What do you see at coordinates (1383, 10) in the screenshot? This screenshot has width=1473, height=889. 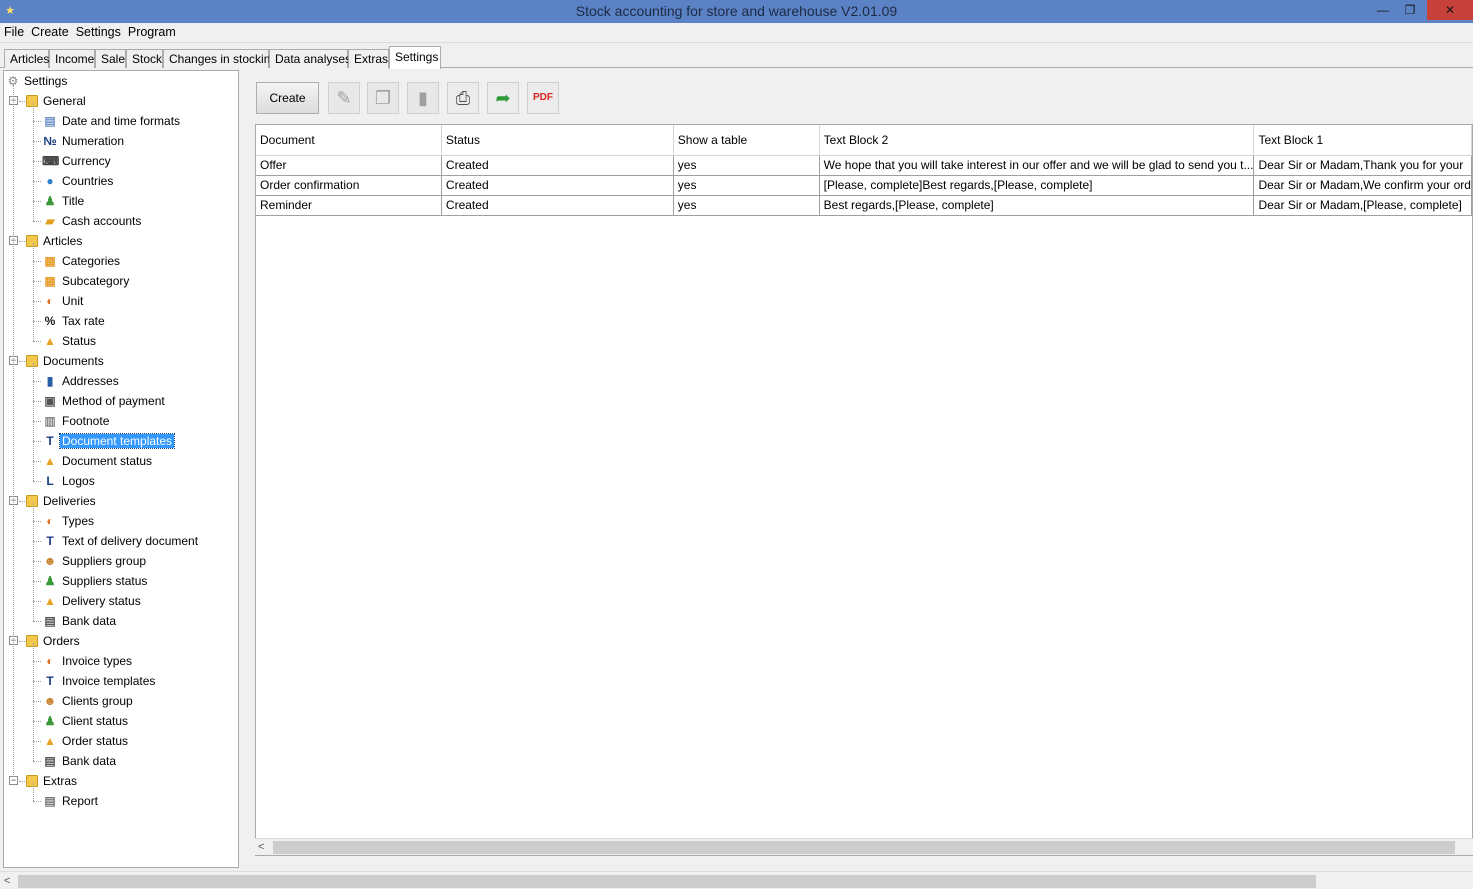 I see `minimize-button: —` at bounding box center [1383, 10].